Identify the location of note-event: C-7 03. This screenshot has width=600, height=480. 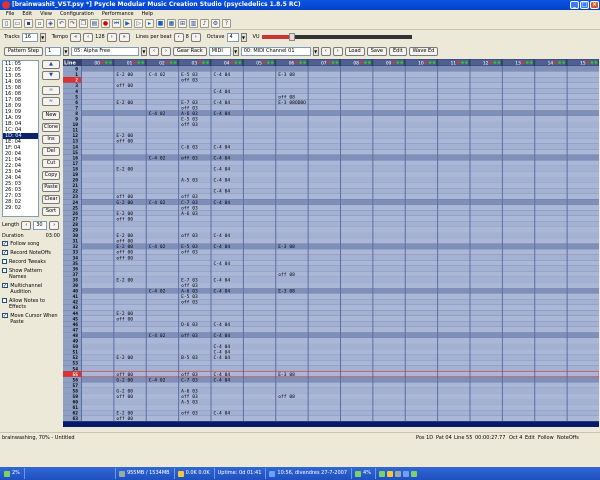
(189, 380).